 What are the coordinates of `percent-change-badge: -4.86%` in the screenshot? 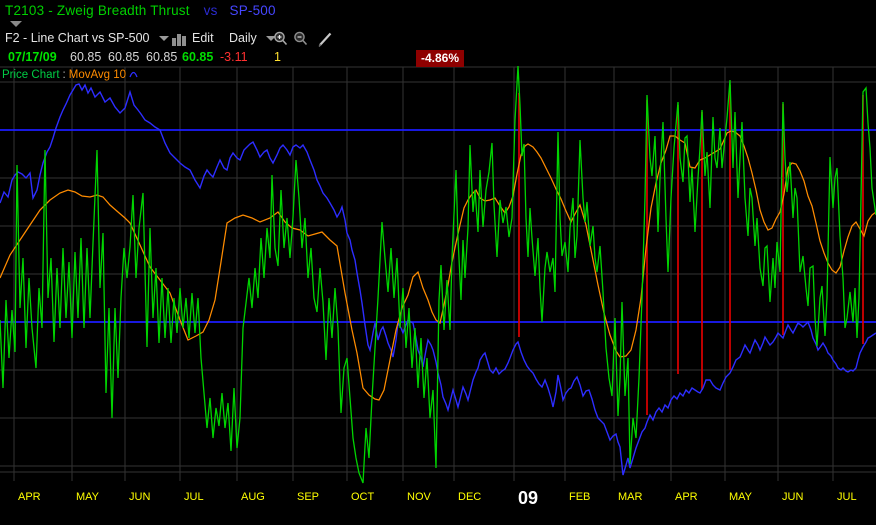 It's located at (440, 58).